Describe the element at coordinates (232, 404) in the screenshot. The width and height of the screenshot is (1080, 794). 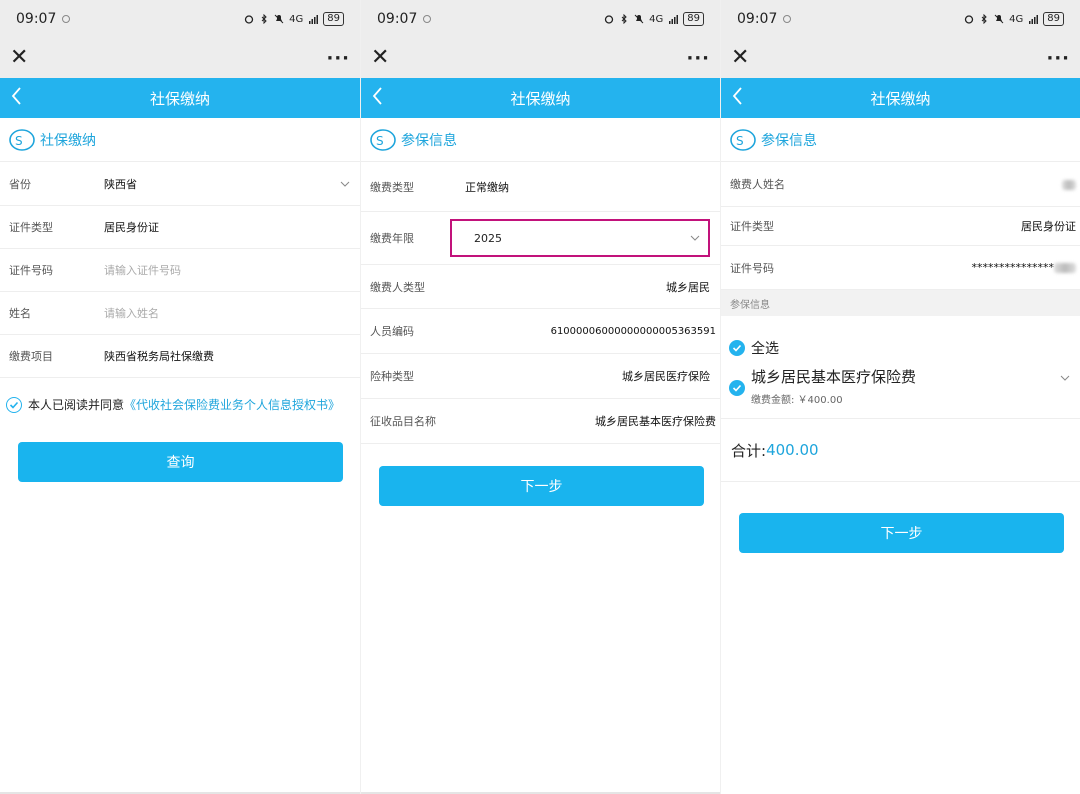
I see `agree-link: 《代收社会保险费业务个人信息授权书》` at that location.